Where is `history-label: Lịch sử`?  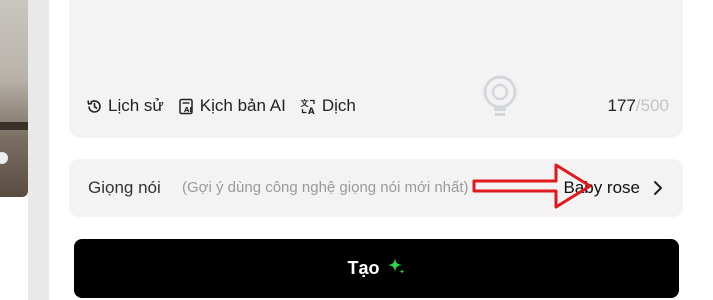
history-label: Lịch sử is located at coordinates (136, 105).